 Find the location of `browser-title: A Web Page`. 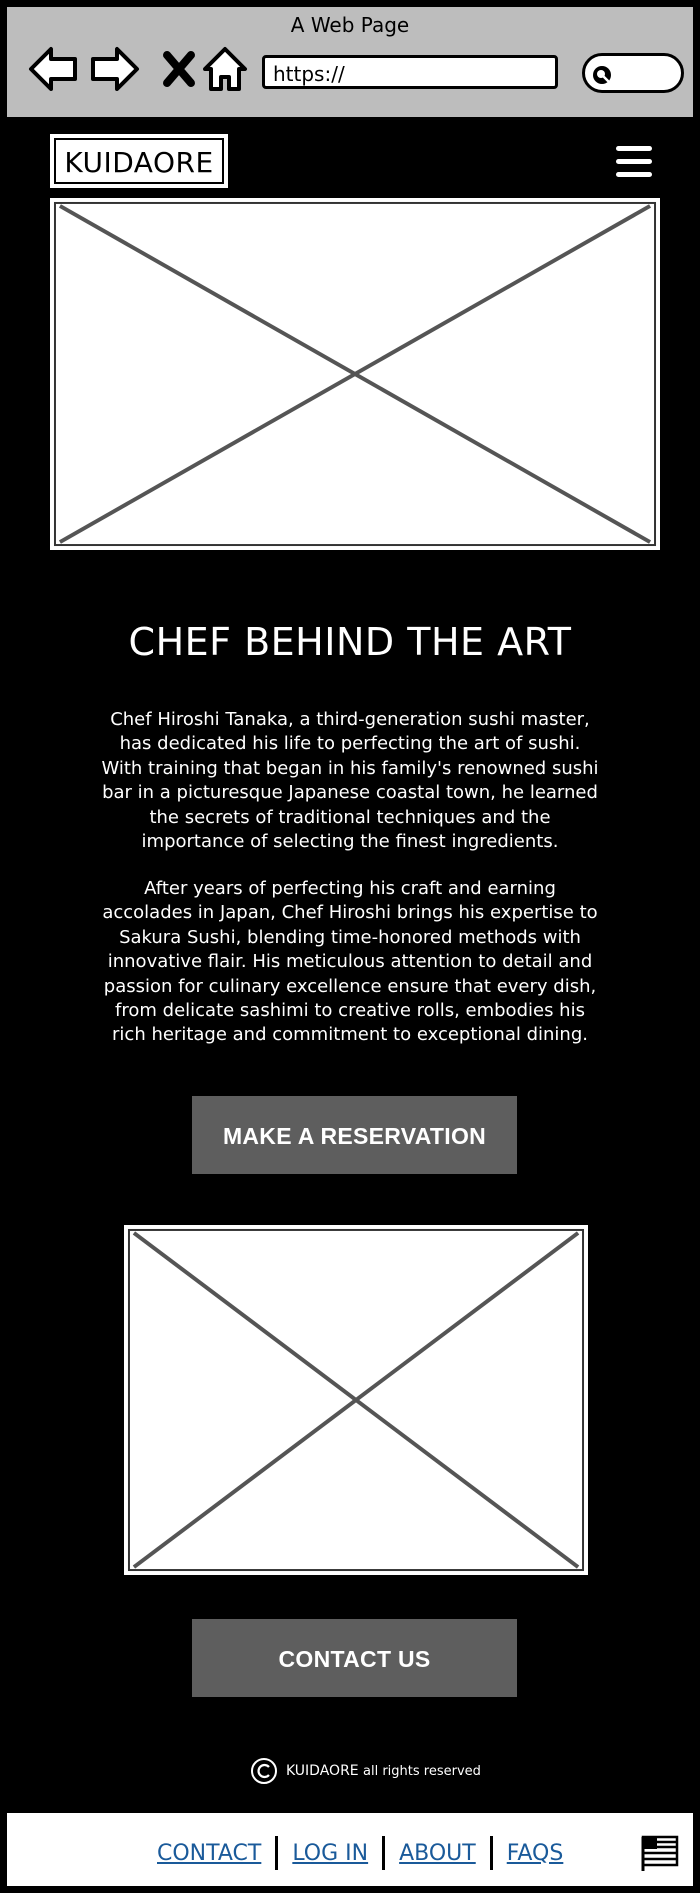

browser-title: A Web Page is located at coordinates (350, 25).